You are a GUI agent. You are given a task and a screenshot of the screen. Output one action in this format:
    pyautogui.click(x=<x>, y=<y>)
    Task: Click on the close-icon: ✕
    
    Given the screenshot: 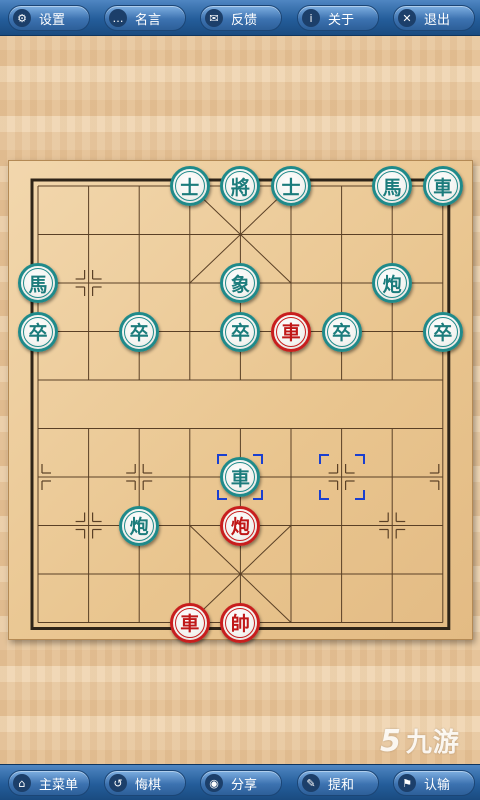 What is the action you would take?
    pyautogui.click(x=407, y=18)
    